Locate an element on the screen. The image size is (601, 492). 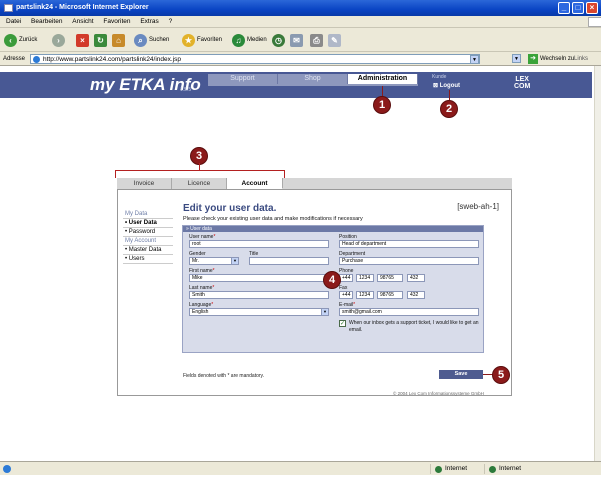
media-button: ♫ Medien is located at coordinates (249, 40).